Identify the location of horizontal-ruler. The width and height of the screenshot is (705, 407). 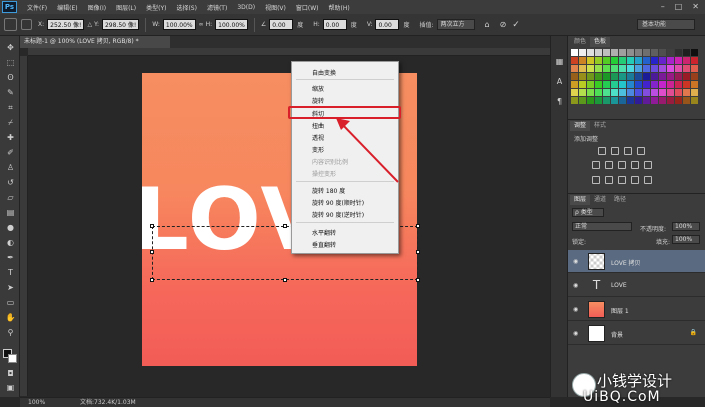
(289, 52).